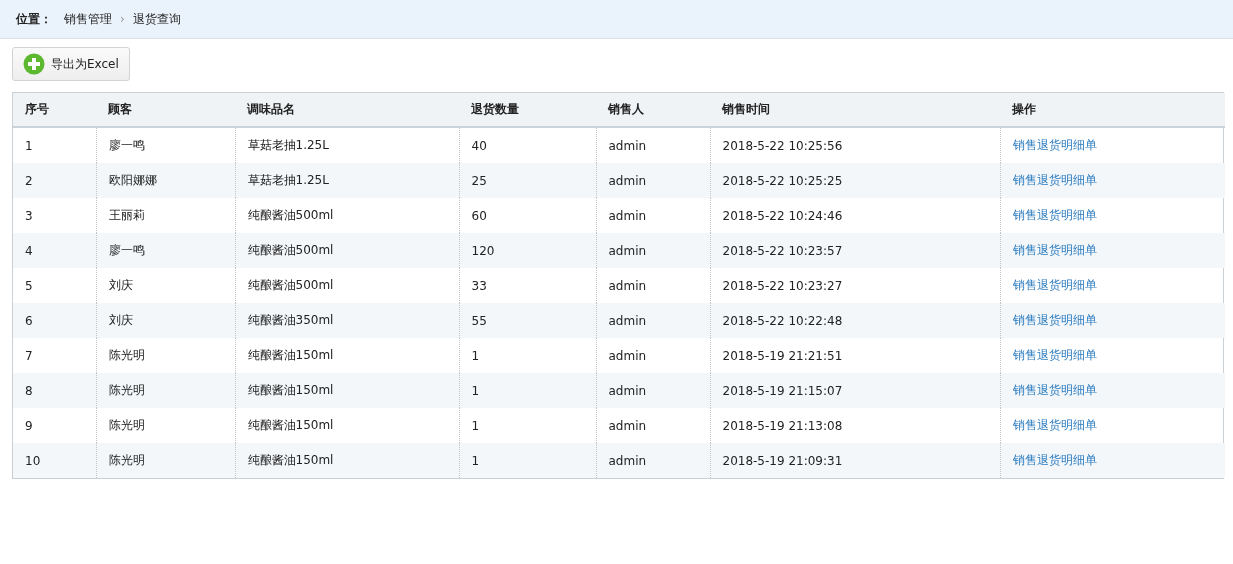 The height and width of the screenshot is (564, 1233). Describe the element at coordinates (54, 285) in the screenshot. I see `table-cell: 5` at that location.